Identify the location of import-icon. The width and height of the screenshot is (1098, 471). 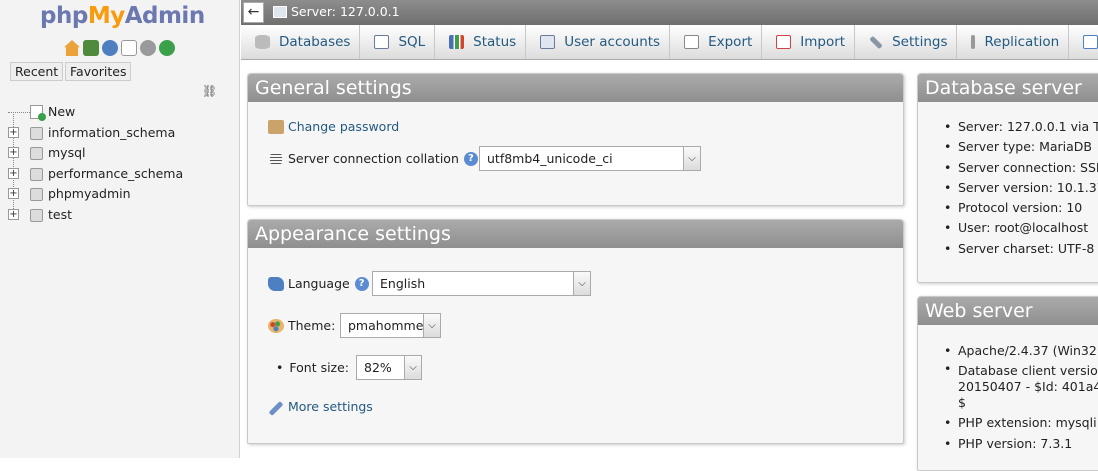
(784, 42).